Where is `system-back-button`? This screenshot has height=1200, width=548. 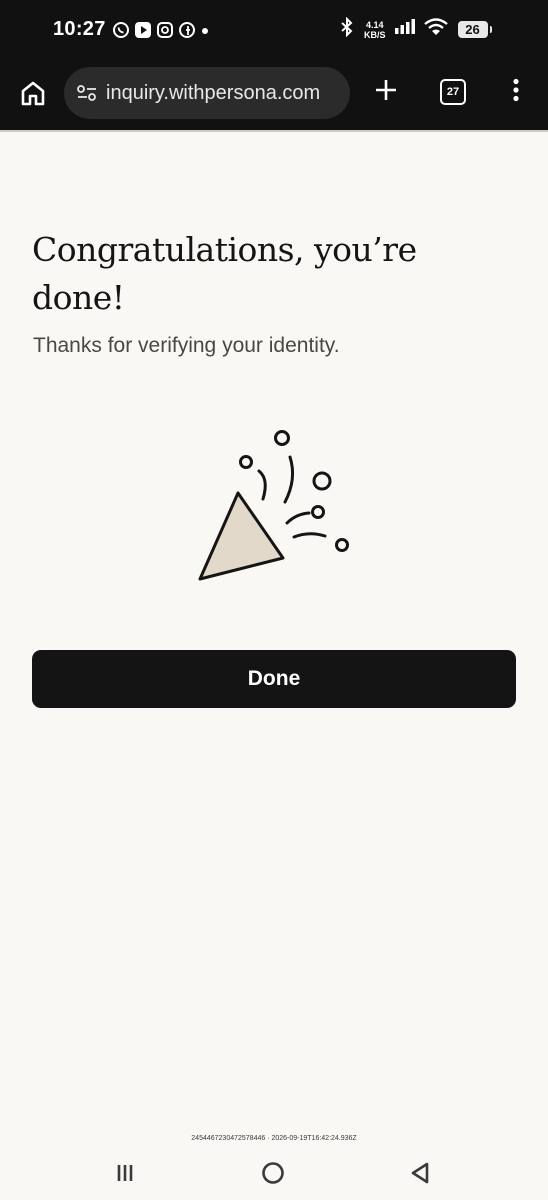
system-back-button is located at coordinates (420, 1175).